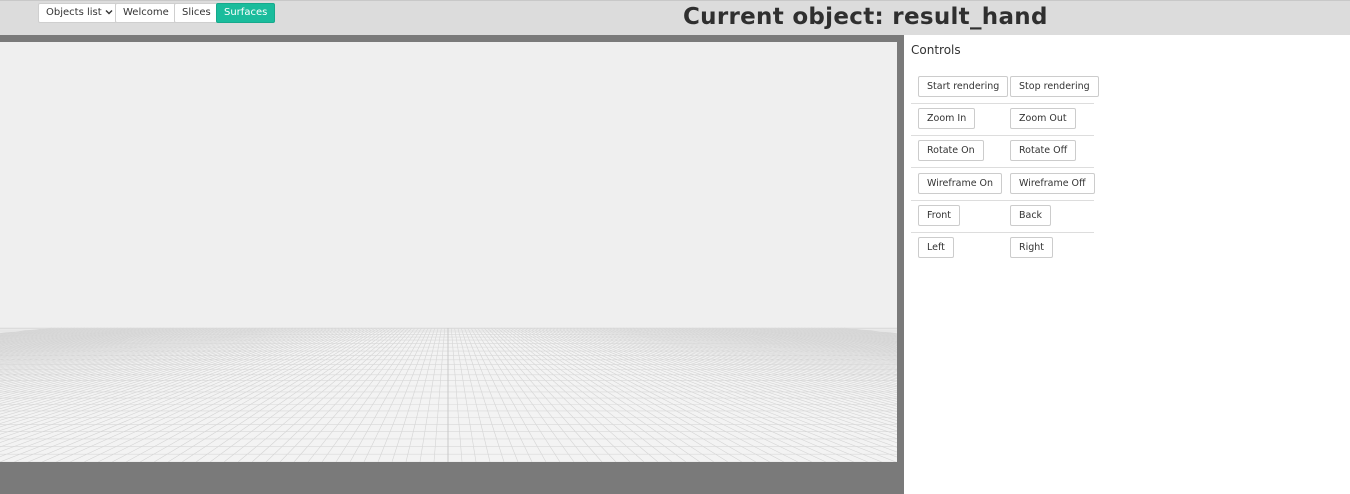 This screenshot has width=1350, height=494. What do you see at coordinates (1002, 249) in the screenshot?
I see `controls-row-left-right: Left Right` at bounding box center [1002, 249].